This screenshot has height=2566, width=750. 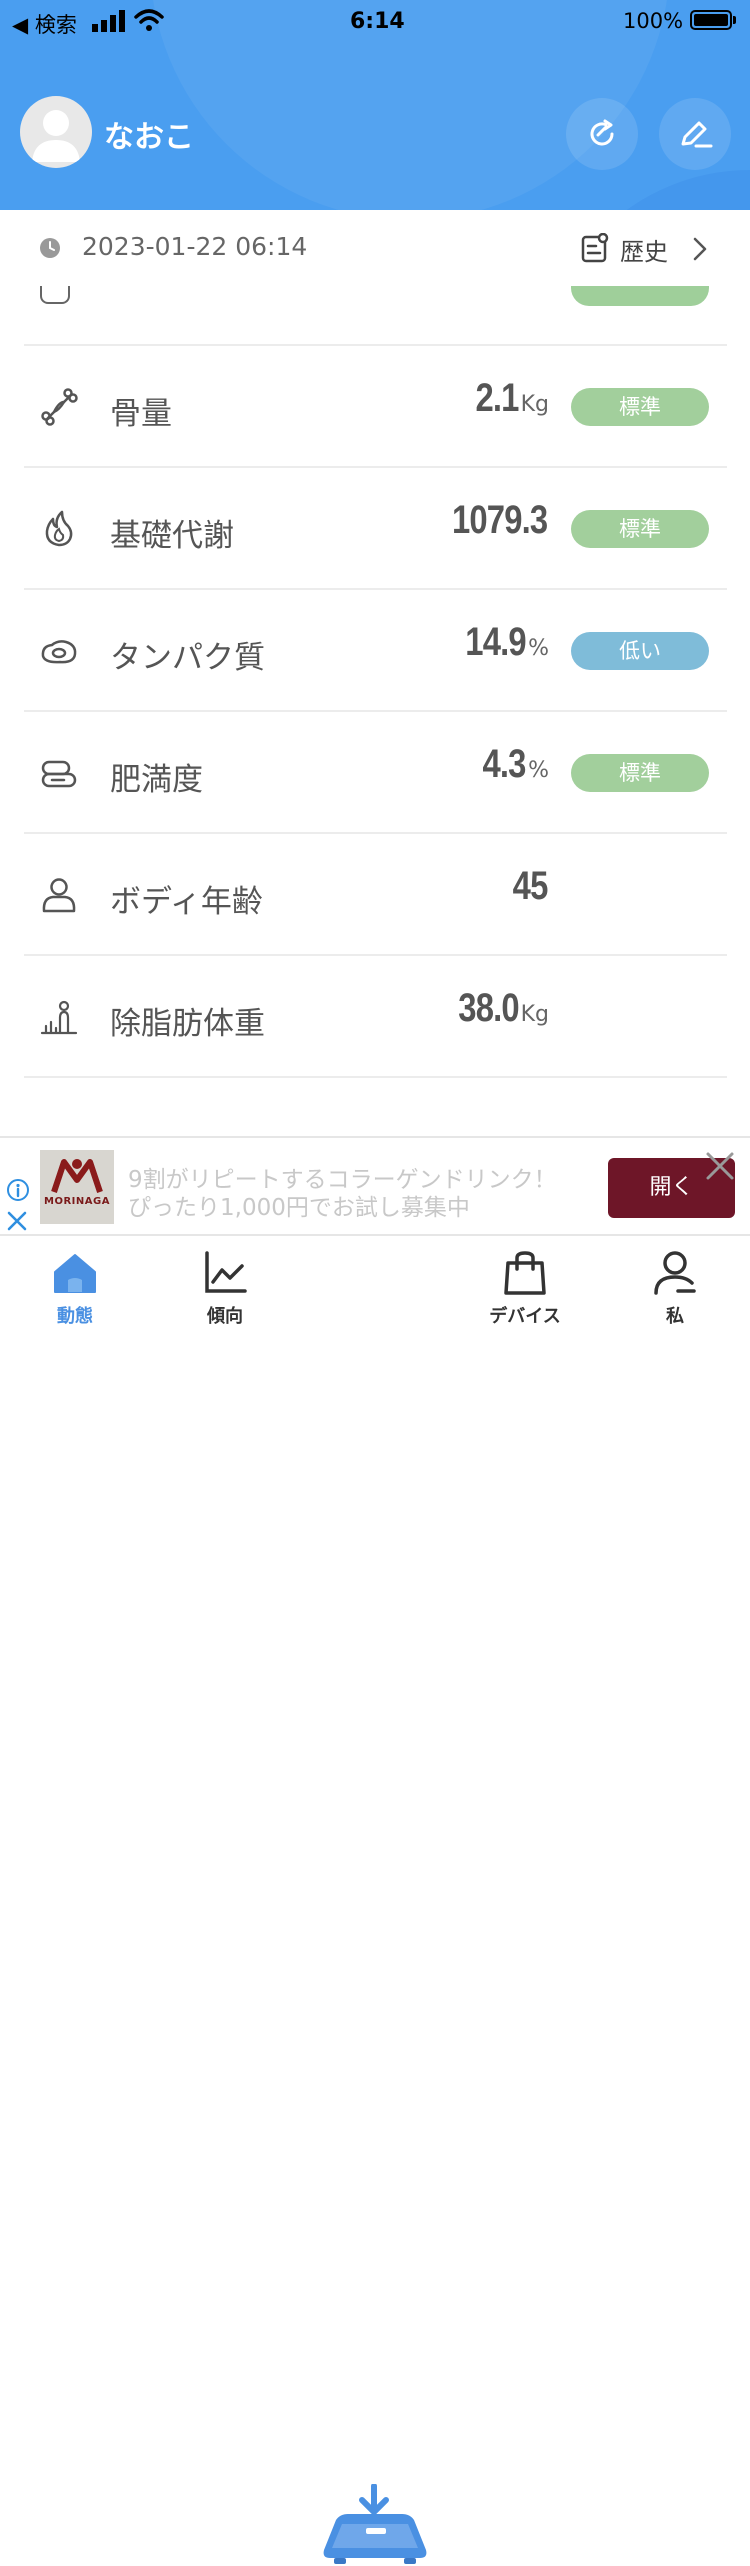 What do you see at coordinates (675, 1316) in the screenshot?
I see `tab-label: 私` at bounding box center [675, 1316].